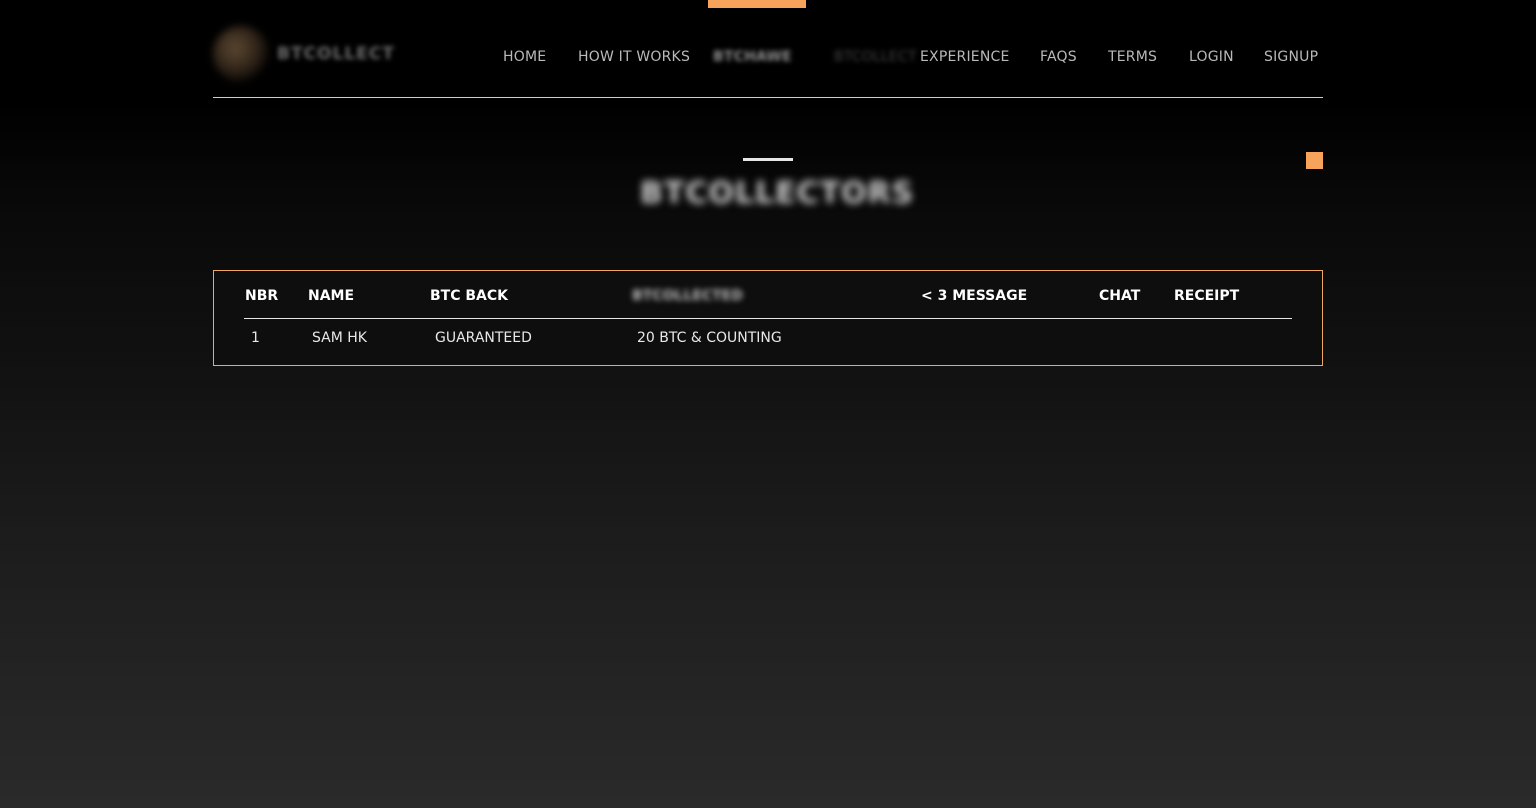 The height and width of the screenshot is (808, 1536). Describe the element at coordinates (339, 338) in the screenshot. I see `cell-name: SAM HK` at that location.